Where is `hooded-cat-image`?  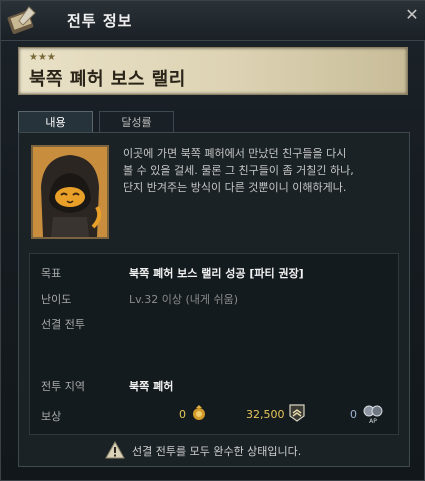 hooded-cat-image is located at coordinates (70, 192).